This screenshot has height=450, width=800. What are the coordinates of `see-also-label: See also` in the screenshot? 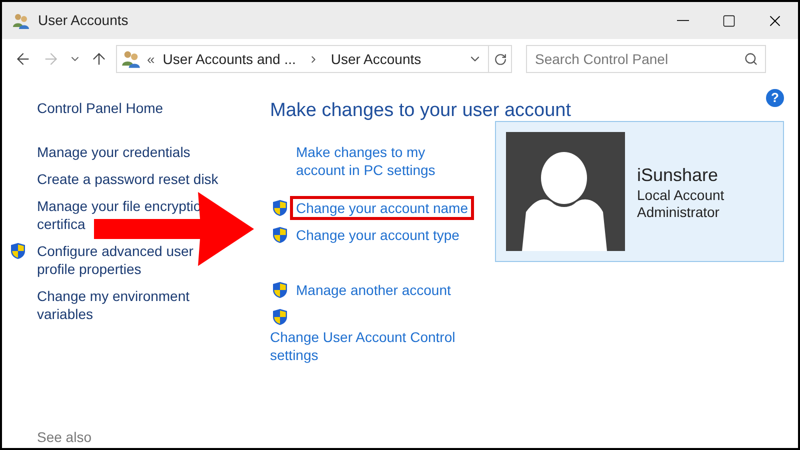 It's located at (64, 437).